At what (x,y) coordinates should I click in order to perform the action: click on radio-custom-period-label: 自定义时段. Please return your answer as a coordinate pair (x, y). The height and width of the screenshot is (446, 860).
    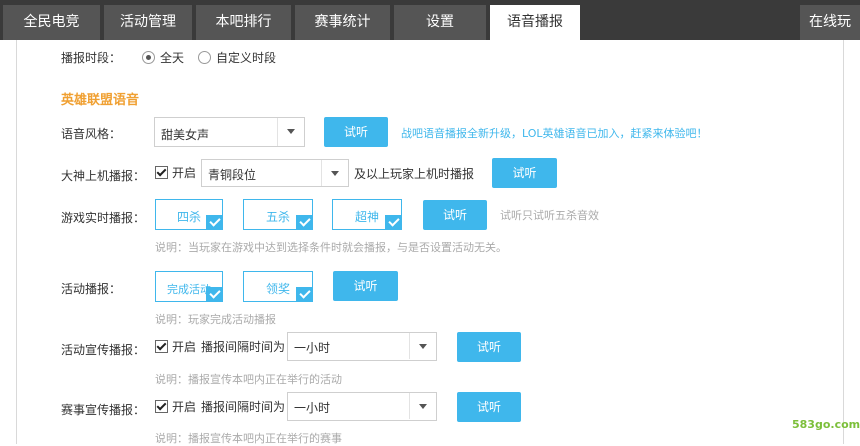
    Looking at the image, I should click on (246, 58).